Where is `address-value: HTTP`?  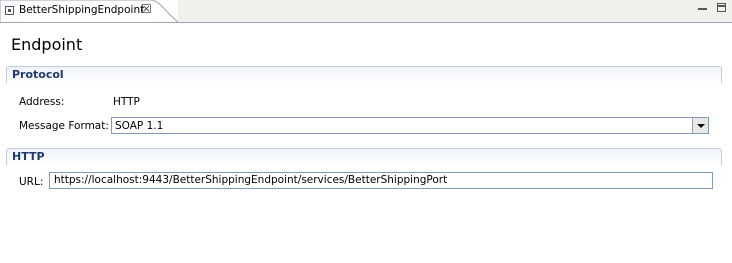 address-value: HTTP is located at coordinates (126, 102).